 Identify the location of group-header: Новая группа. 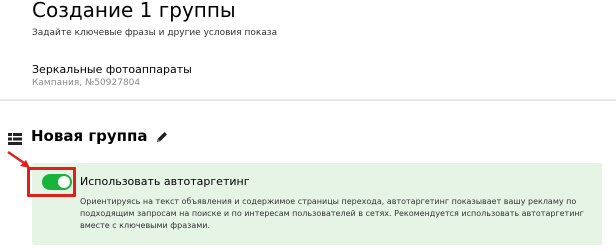
(88, 136).